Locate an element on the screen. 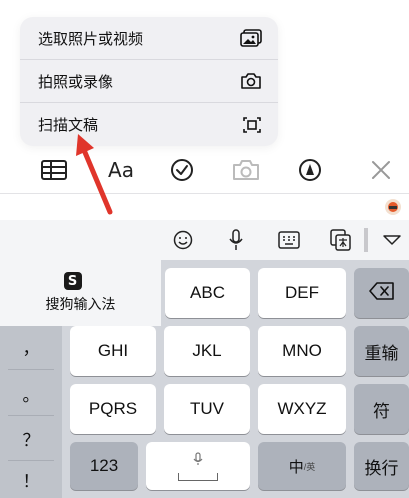 The image size is (409, 498). key-pqrs: PQRS is located at coordinates (113, 409).